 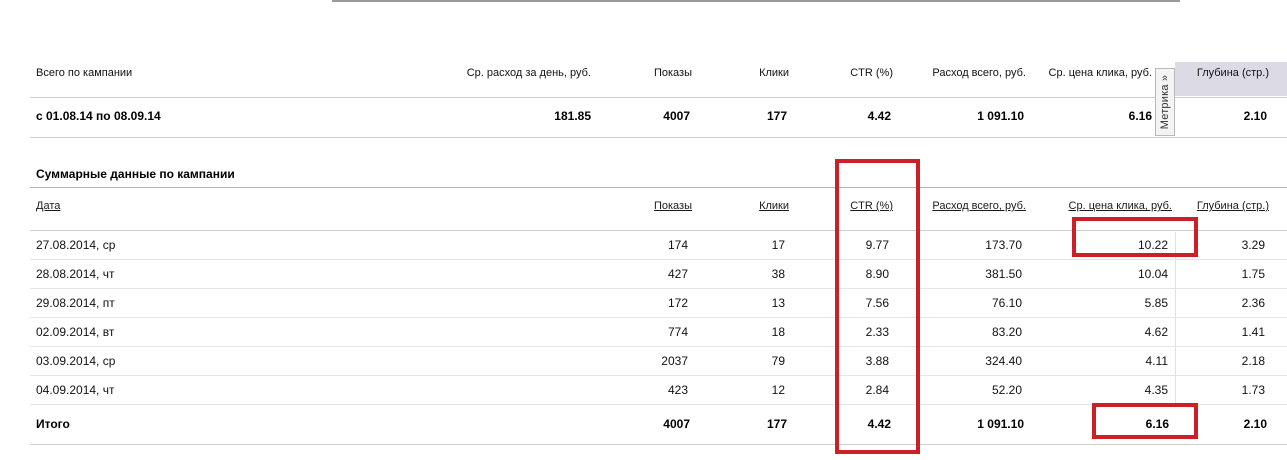 I want to click on row-clicks: 38, so click(x=778, y=274).